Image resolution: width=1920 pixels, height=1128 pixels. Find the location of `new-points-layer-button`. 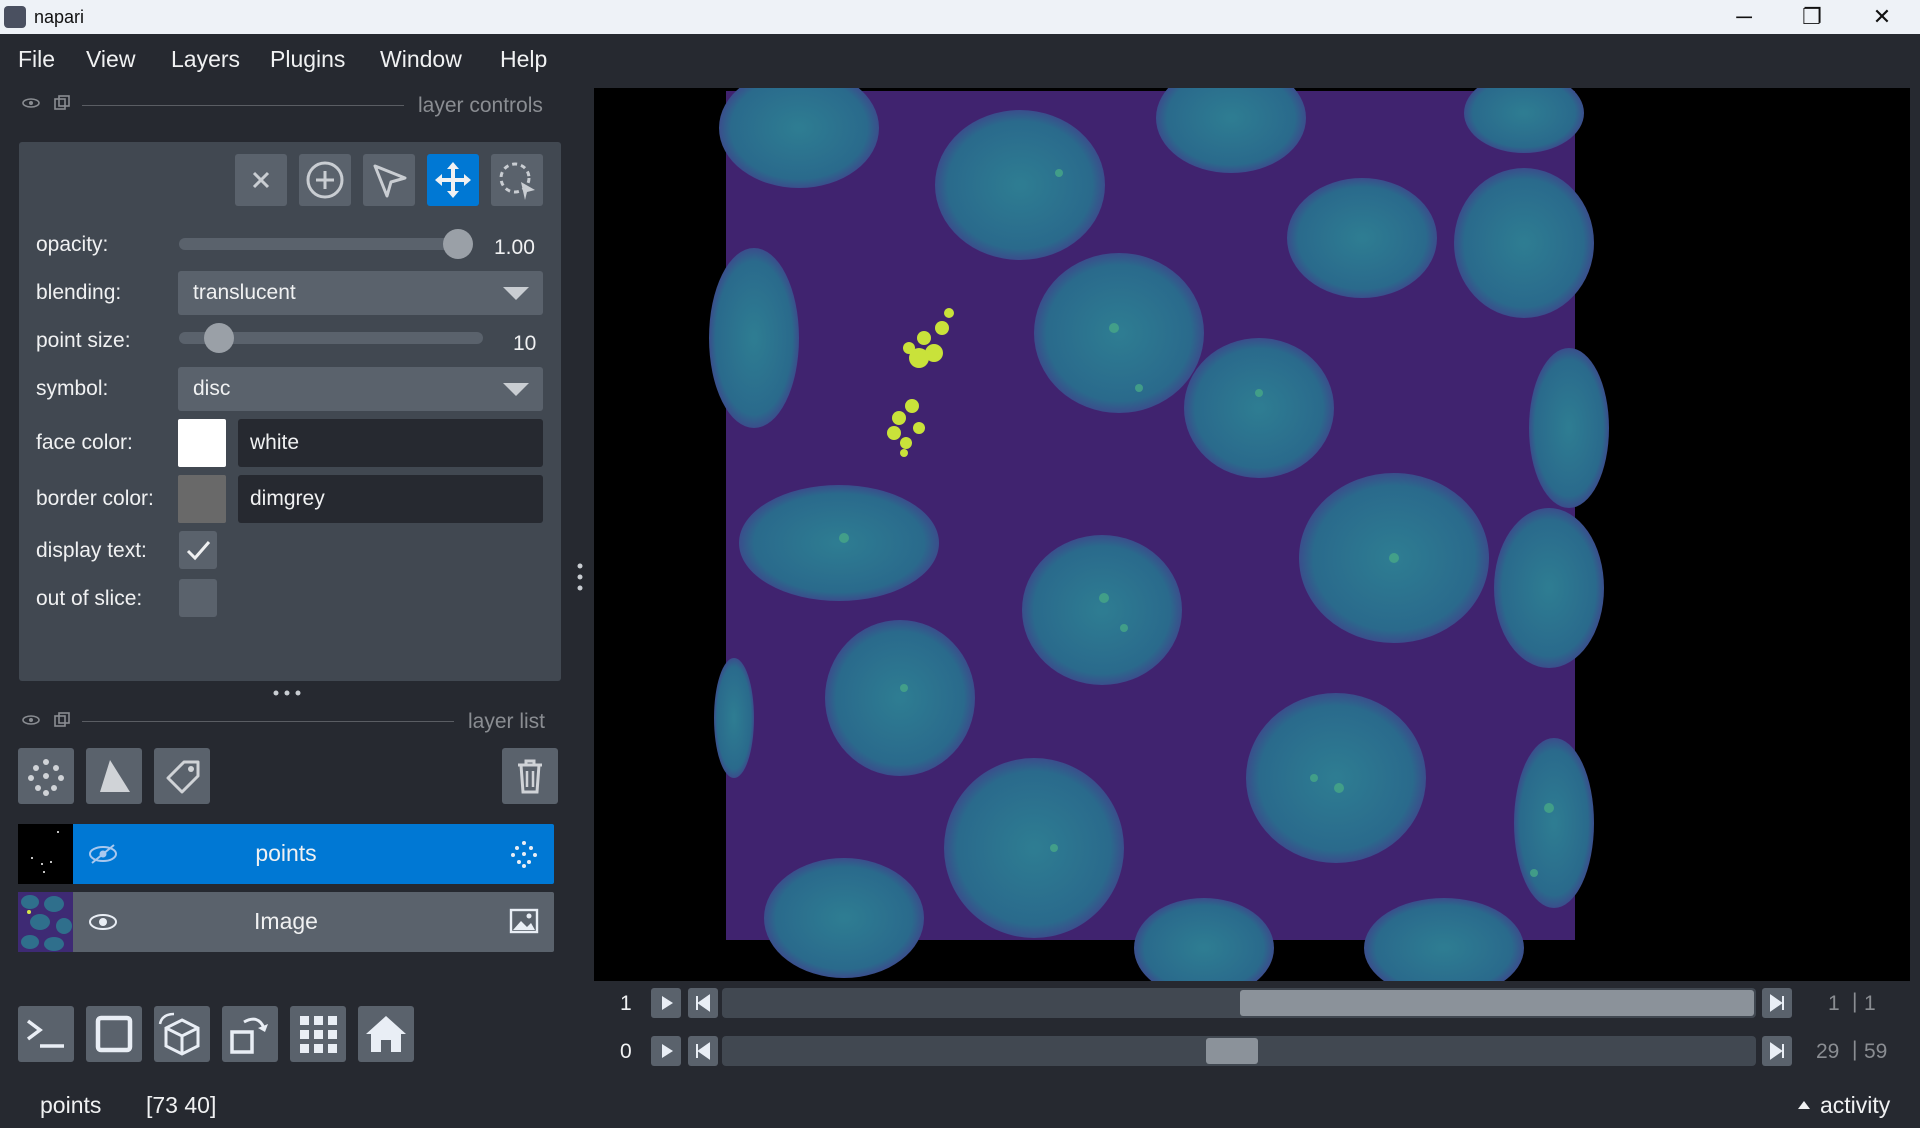

new-points-layer-button is located at coordinates (46, 776).